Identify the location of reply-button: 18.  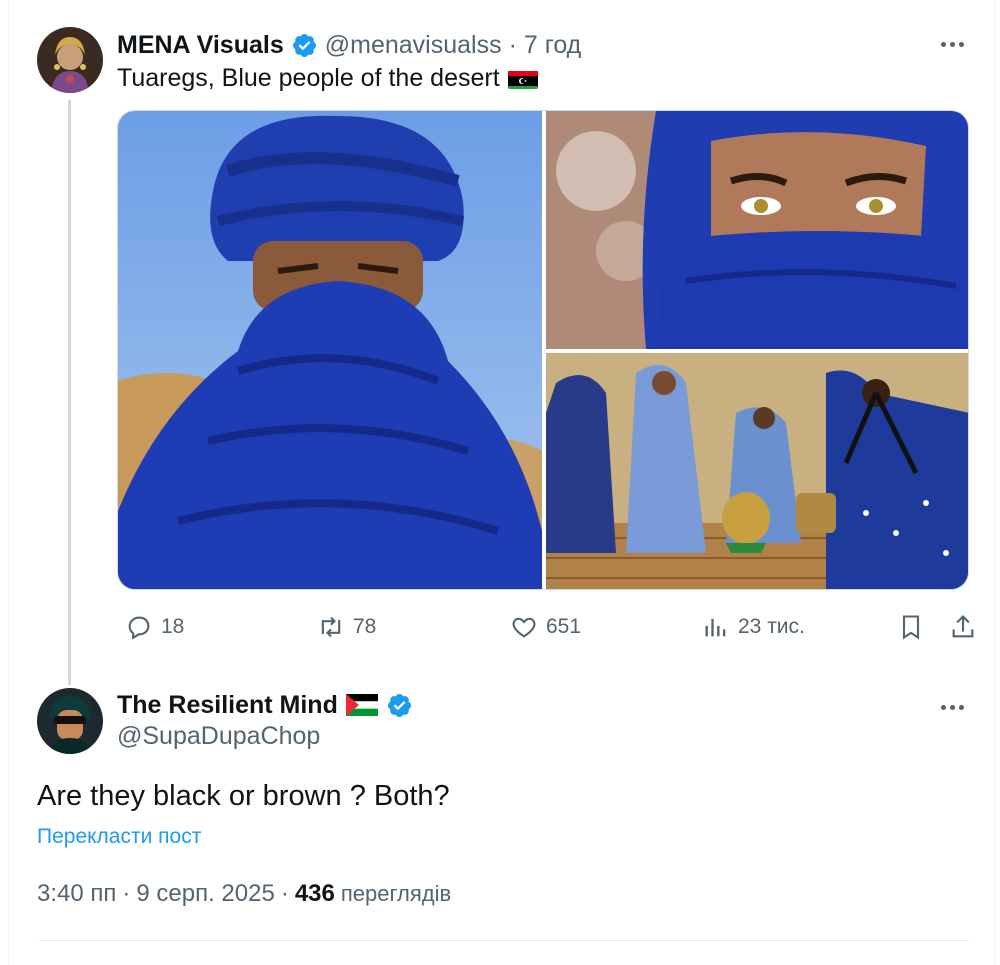
(154, 627).